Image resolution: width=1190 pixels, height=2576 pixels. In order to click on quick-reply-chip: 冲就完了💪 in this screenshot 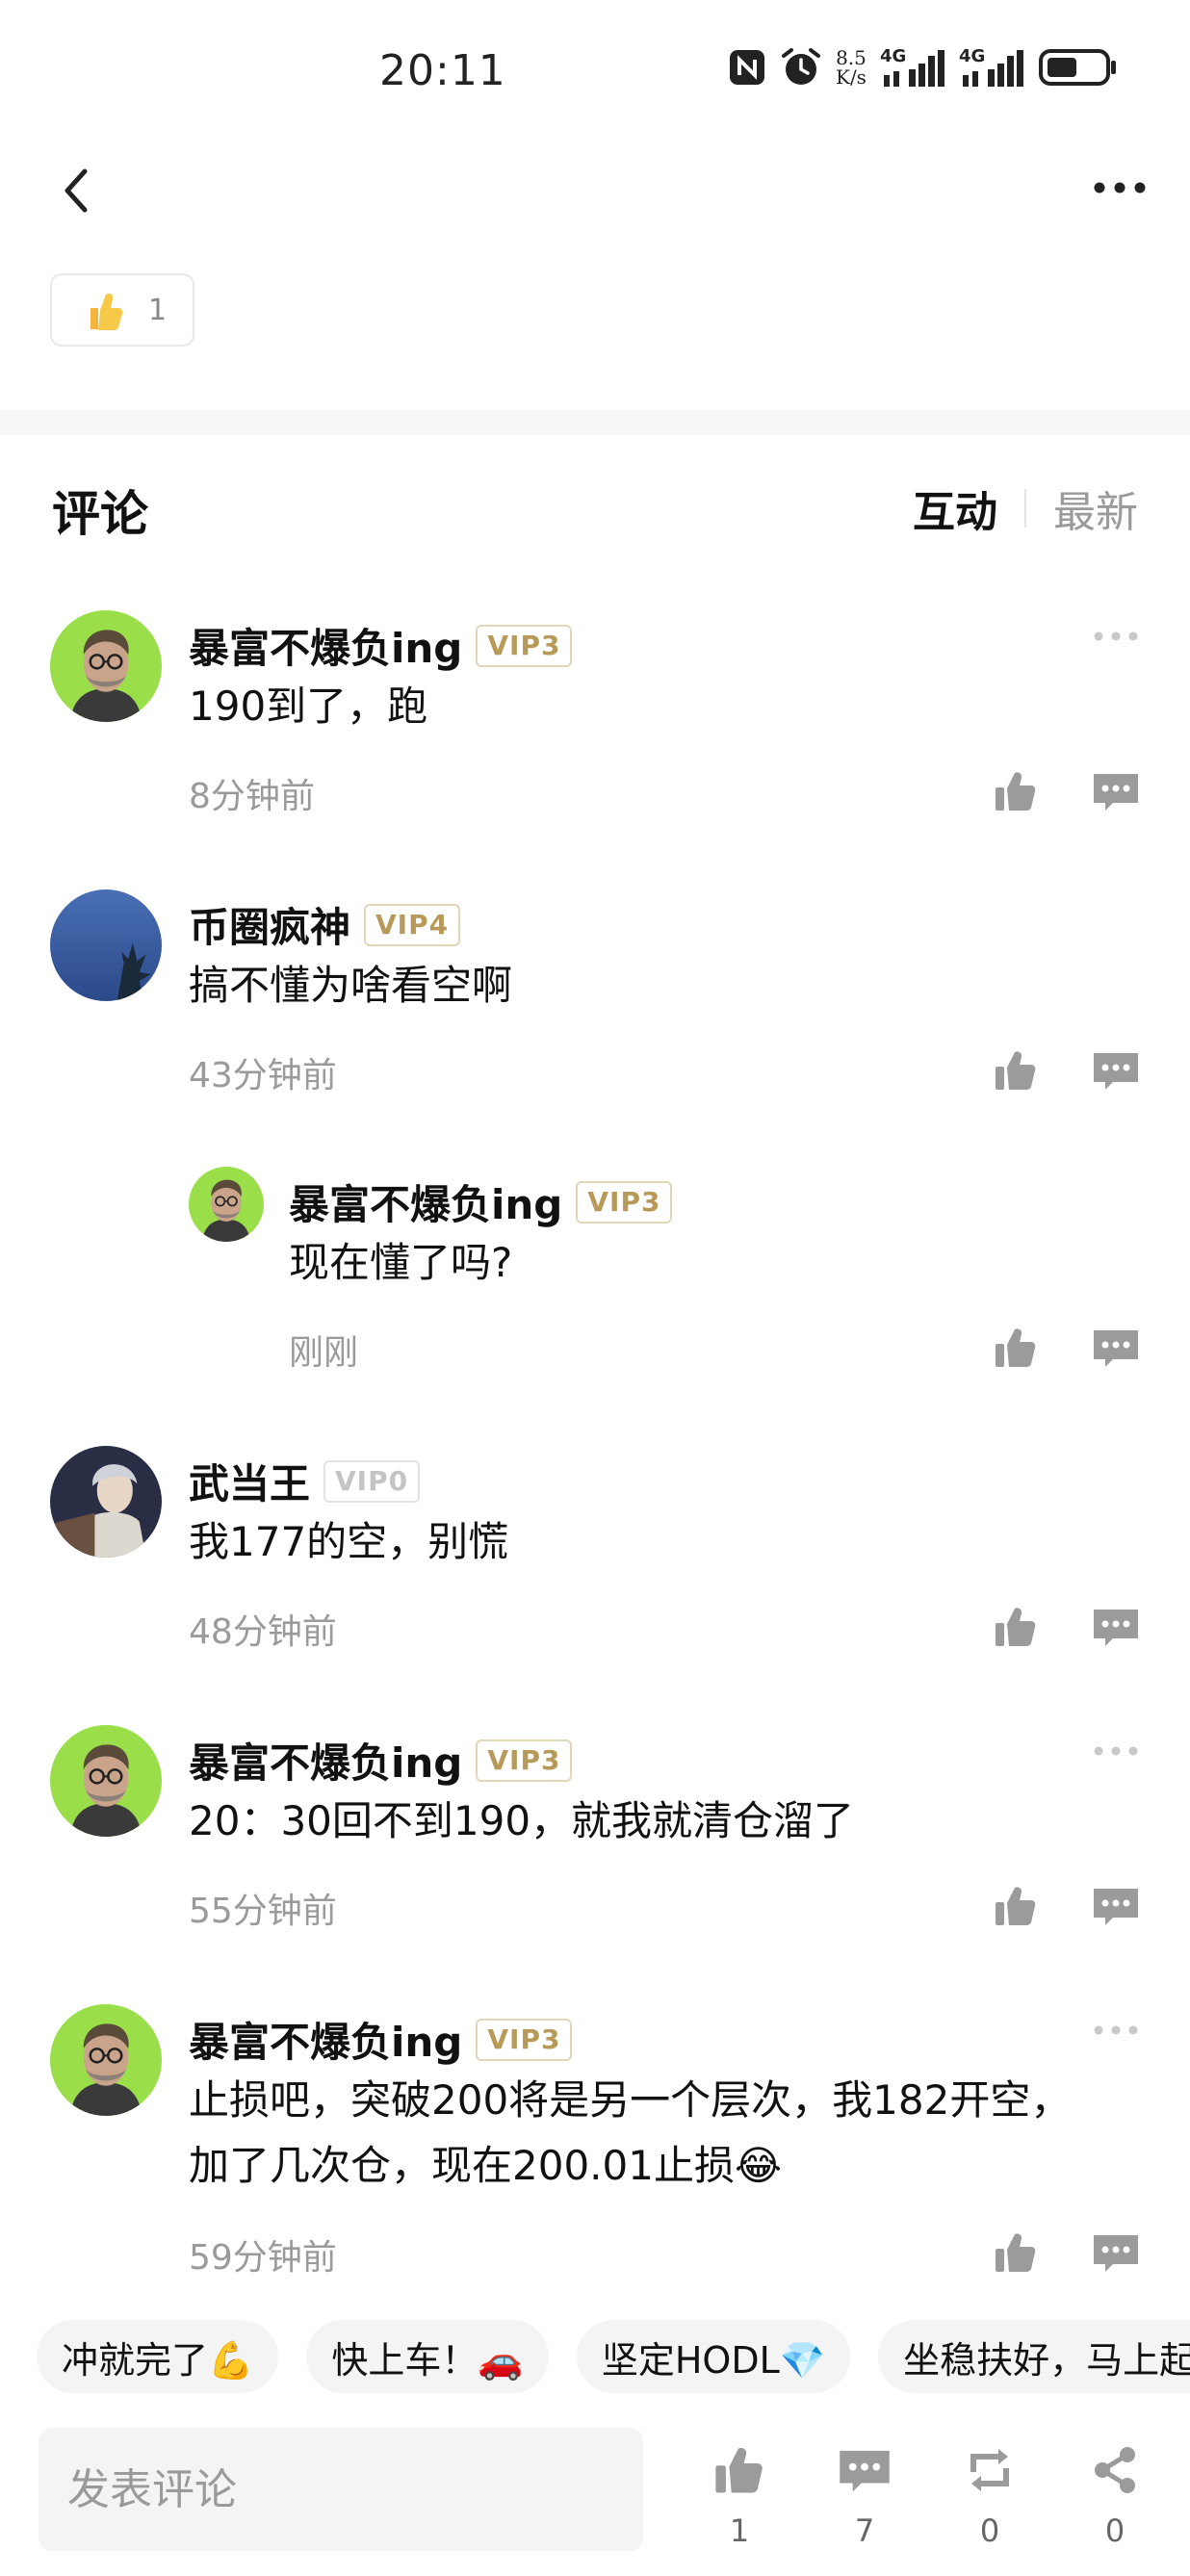, I will do `click(158, 2357)`.